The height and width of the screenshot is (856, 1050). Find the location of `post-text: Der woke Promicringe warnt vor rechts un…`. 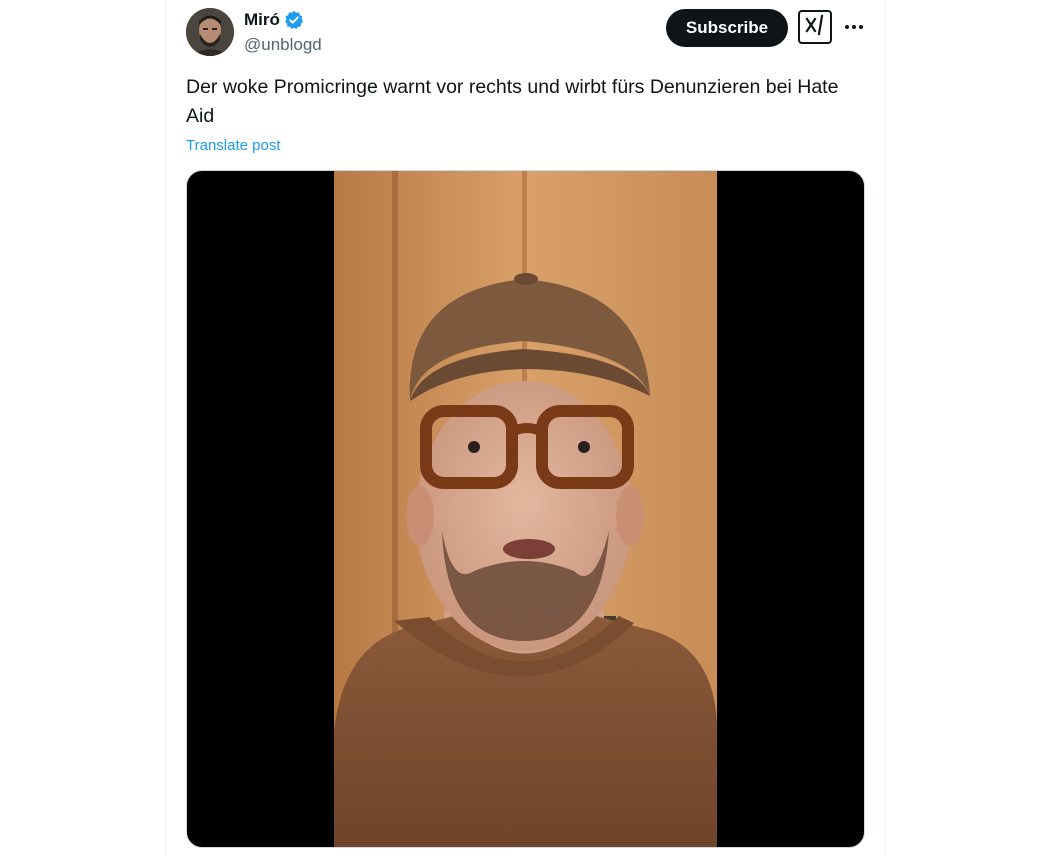

post-text: Der woke Promicringe warnt vor rechts un… is located at coordinates (512, 101).